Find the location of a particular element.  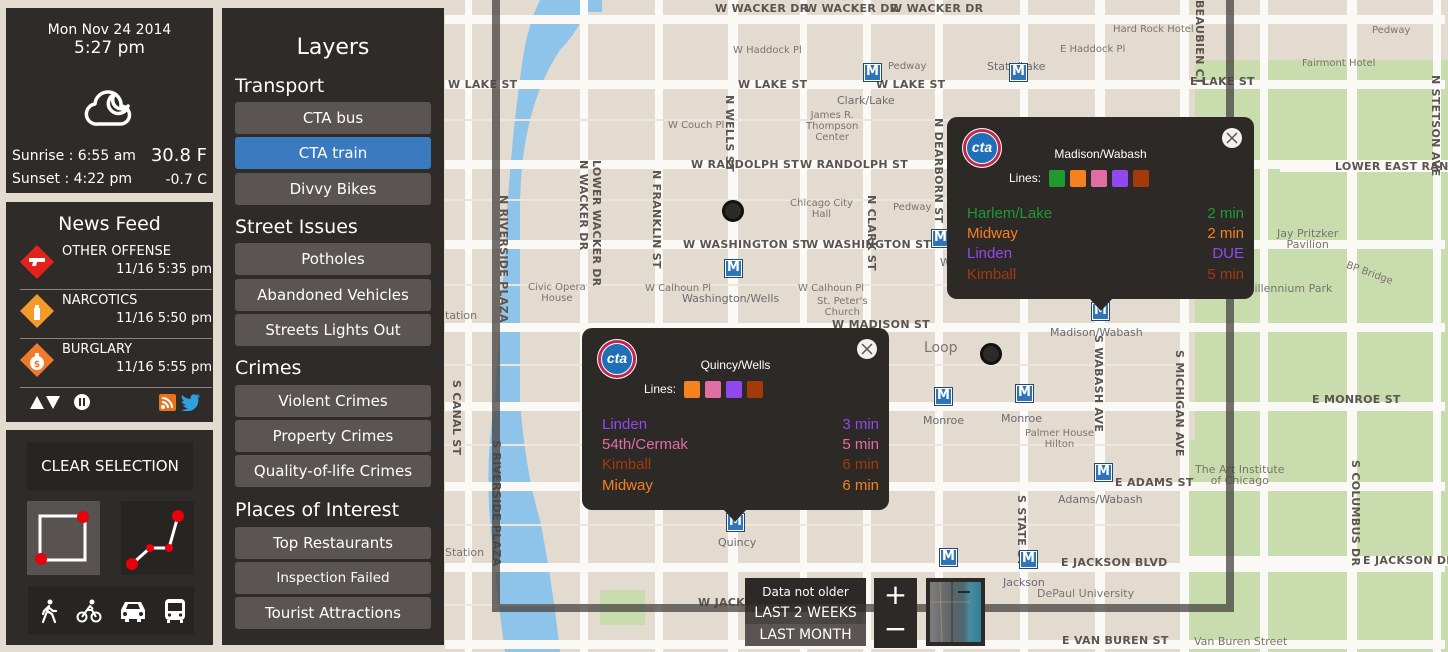

arrival-row: Linden DUE is located at coordinates (1105, 253).